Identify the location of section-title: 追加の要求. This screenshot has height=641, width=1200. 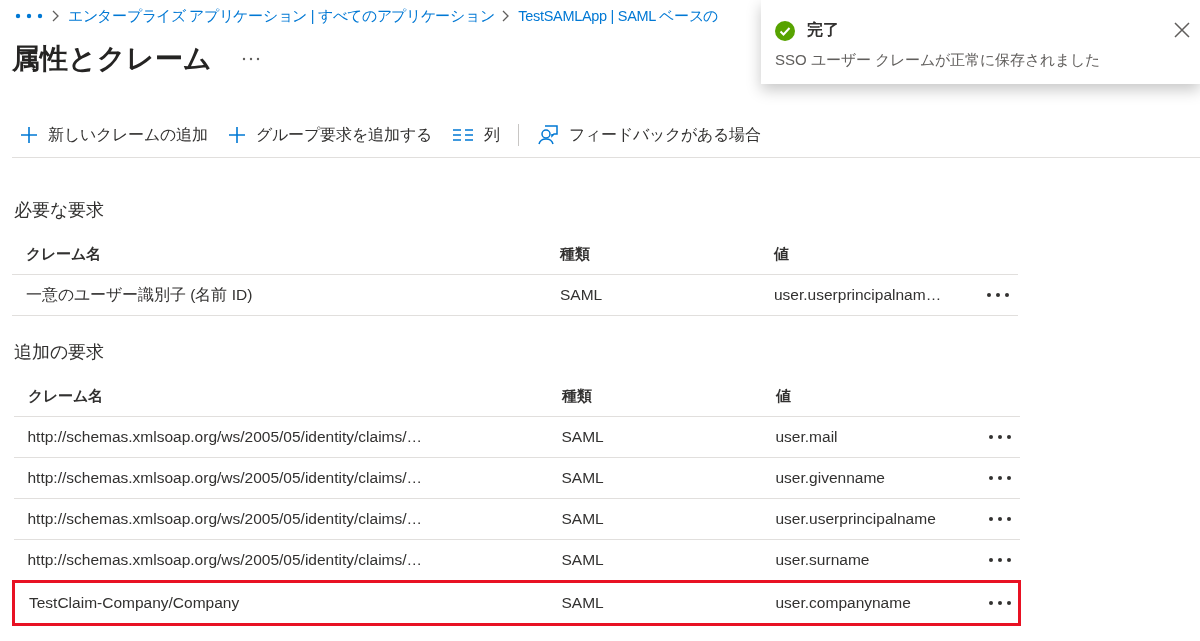
(59, 352).